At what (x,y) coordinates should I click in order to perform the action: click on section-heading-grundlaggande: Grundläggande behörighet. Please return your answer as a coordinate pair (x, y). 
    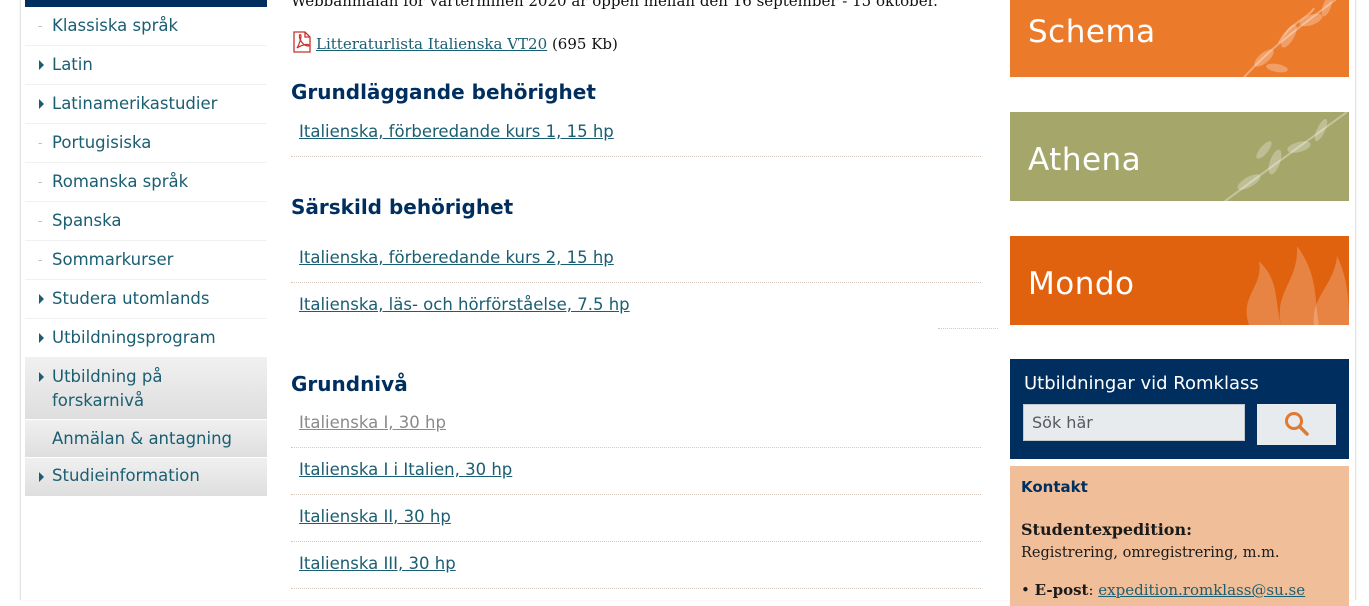
    Looking at the image, I should click on (443, 92).